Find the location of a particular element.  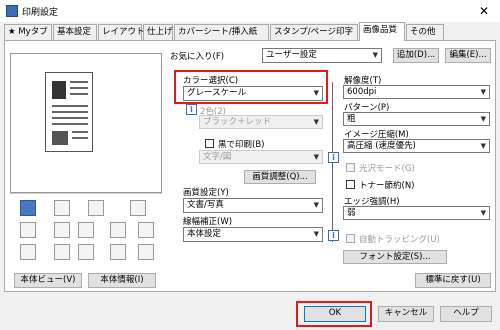

ok-button-highlight is located at coordinates (334, 314).